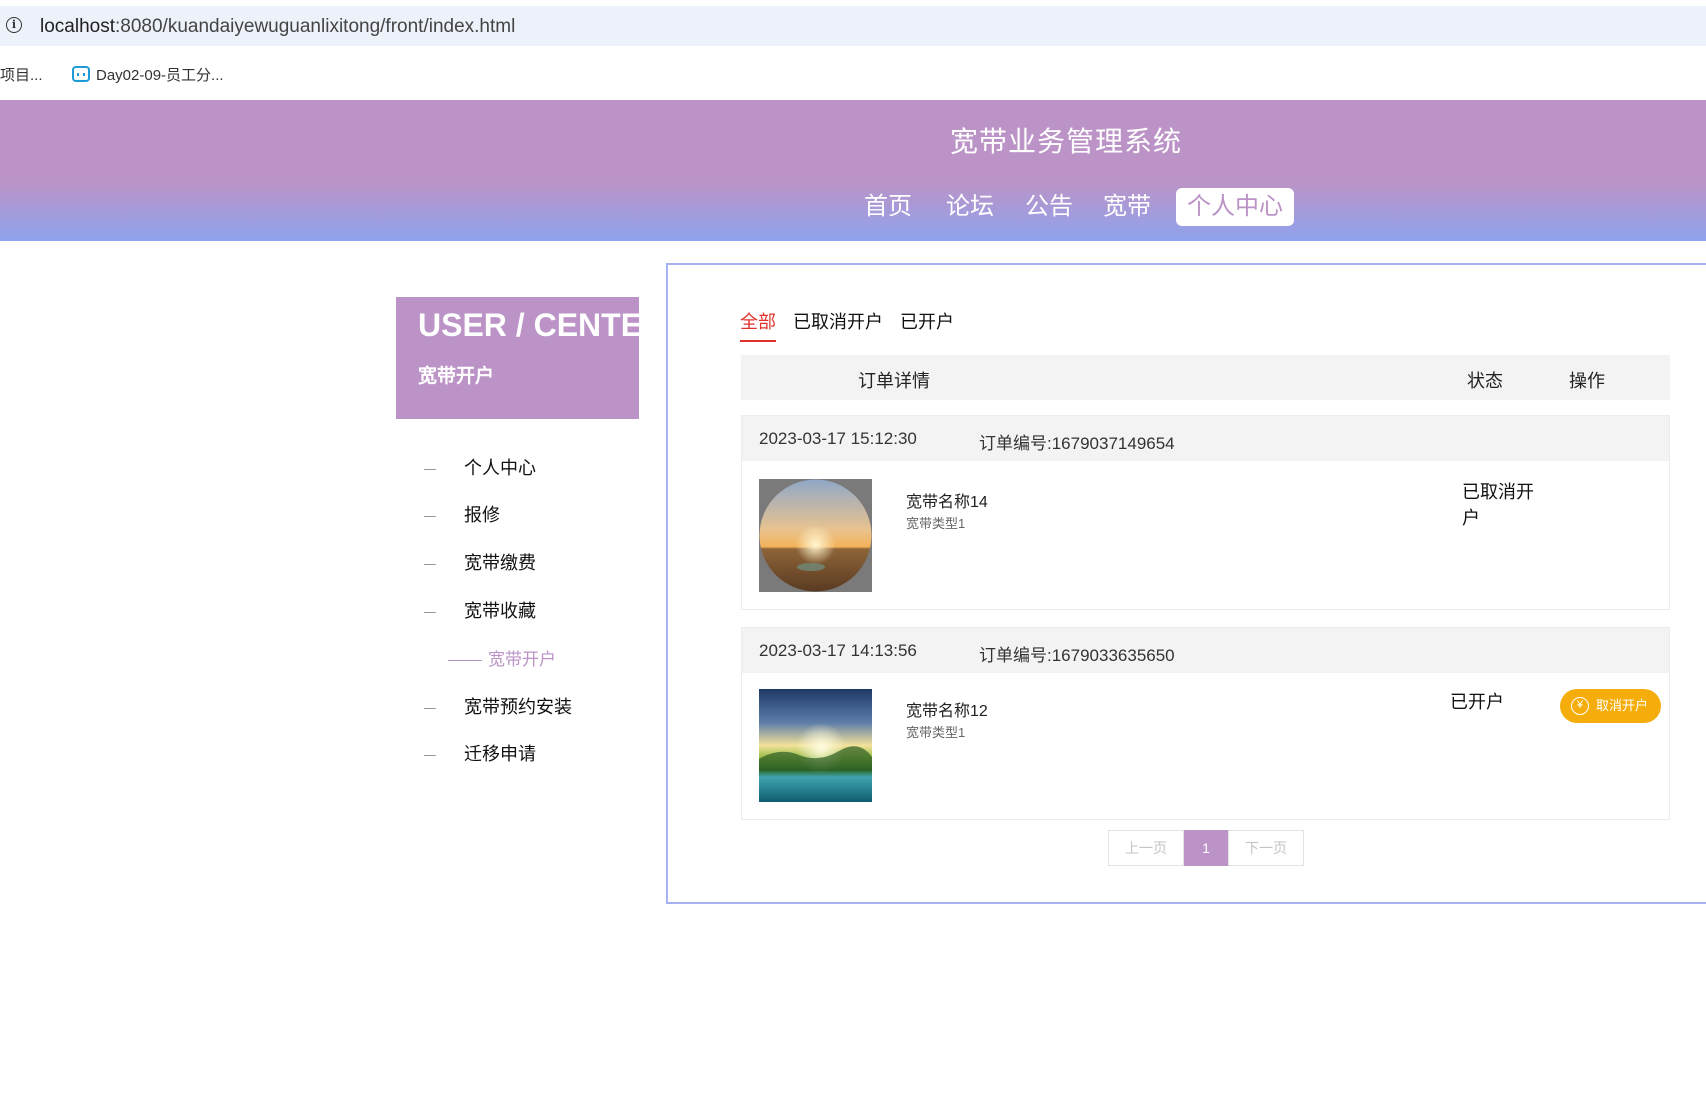  I want to click on table-header: 订单详情 状态 操作, so click(1205, 377).